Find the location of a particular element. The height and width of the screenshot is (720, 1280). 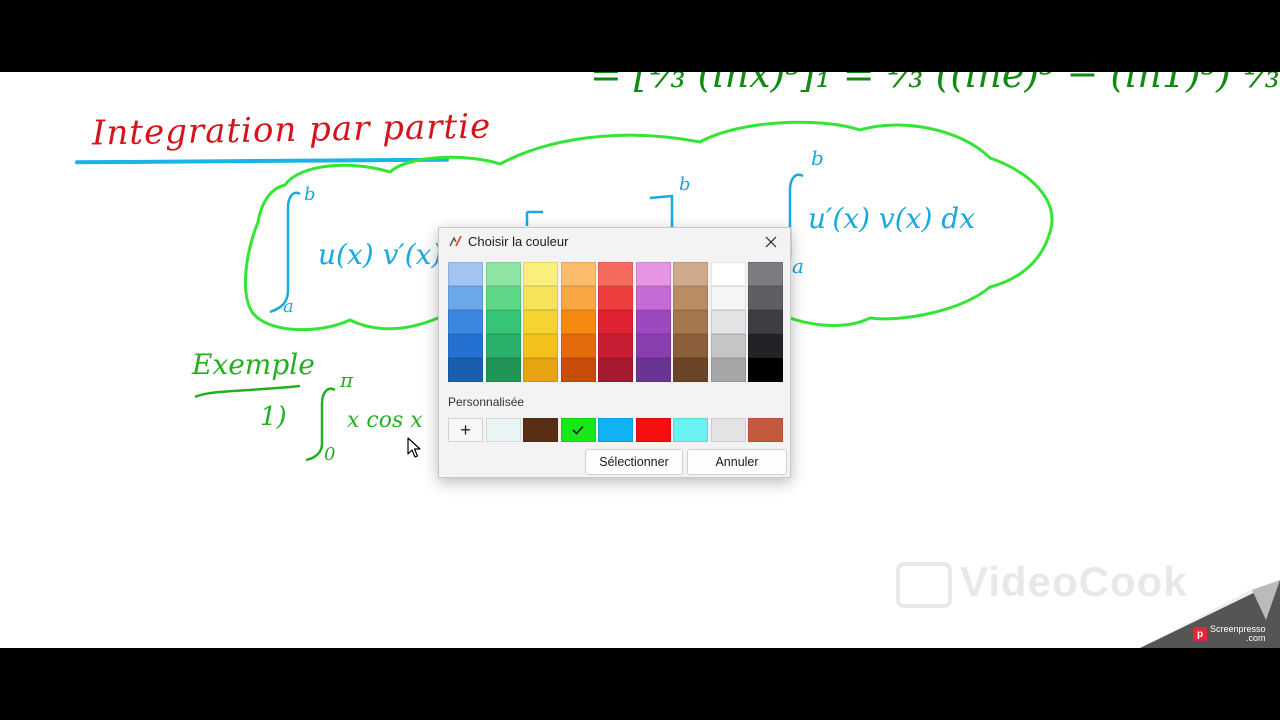

example-upper-bound: π is located at coordinates (347, 380).